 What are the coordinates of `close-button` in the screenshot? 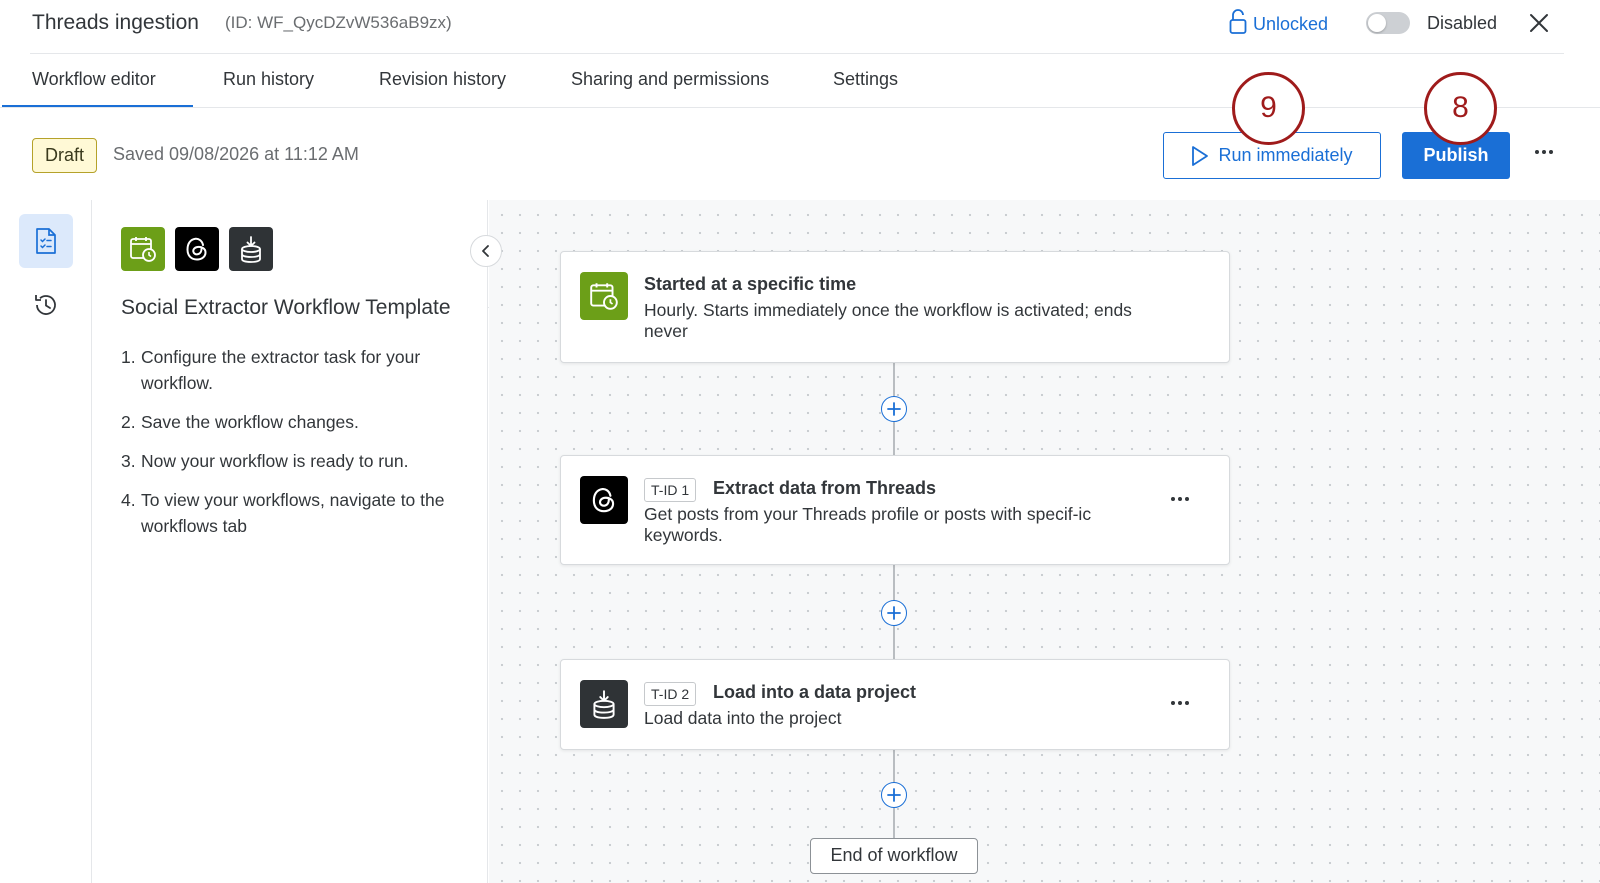 It's located at (1539, 23).